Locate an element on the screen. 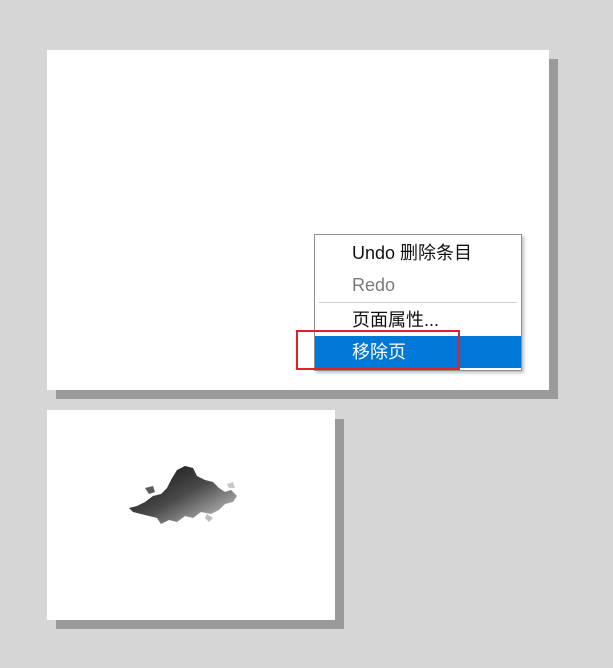  grayscale-image is located at coordinates (183, 495).